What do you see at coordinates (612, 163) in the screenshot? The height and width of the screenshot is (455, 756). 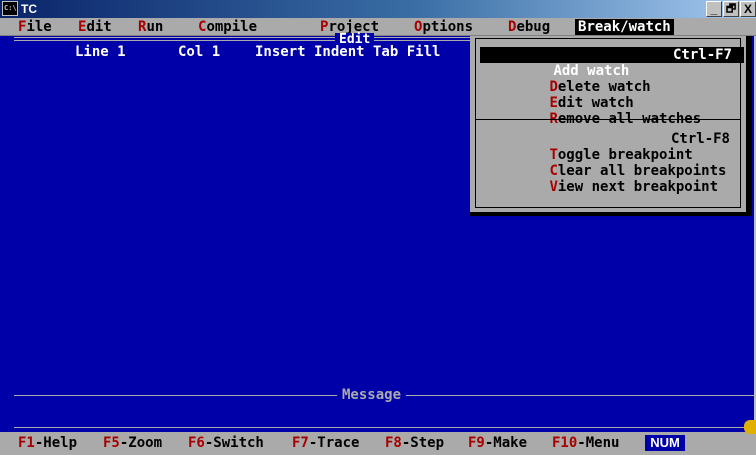 I see `menu-item-clear-all-breakpoints: Clear all breakpoints` at bounding box center [612, 163].